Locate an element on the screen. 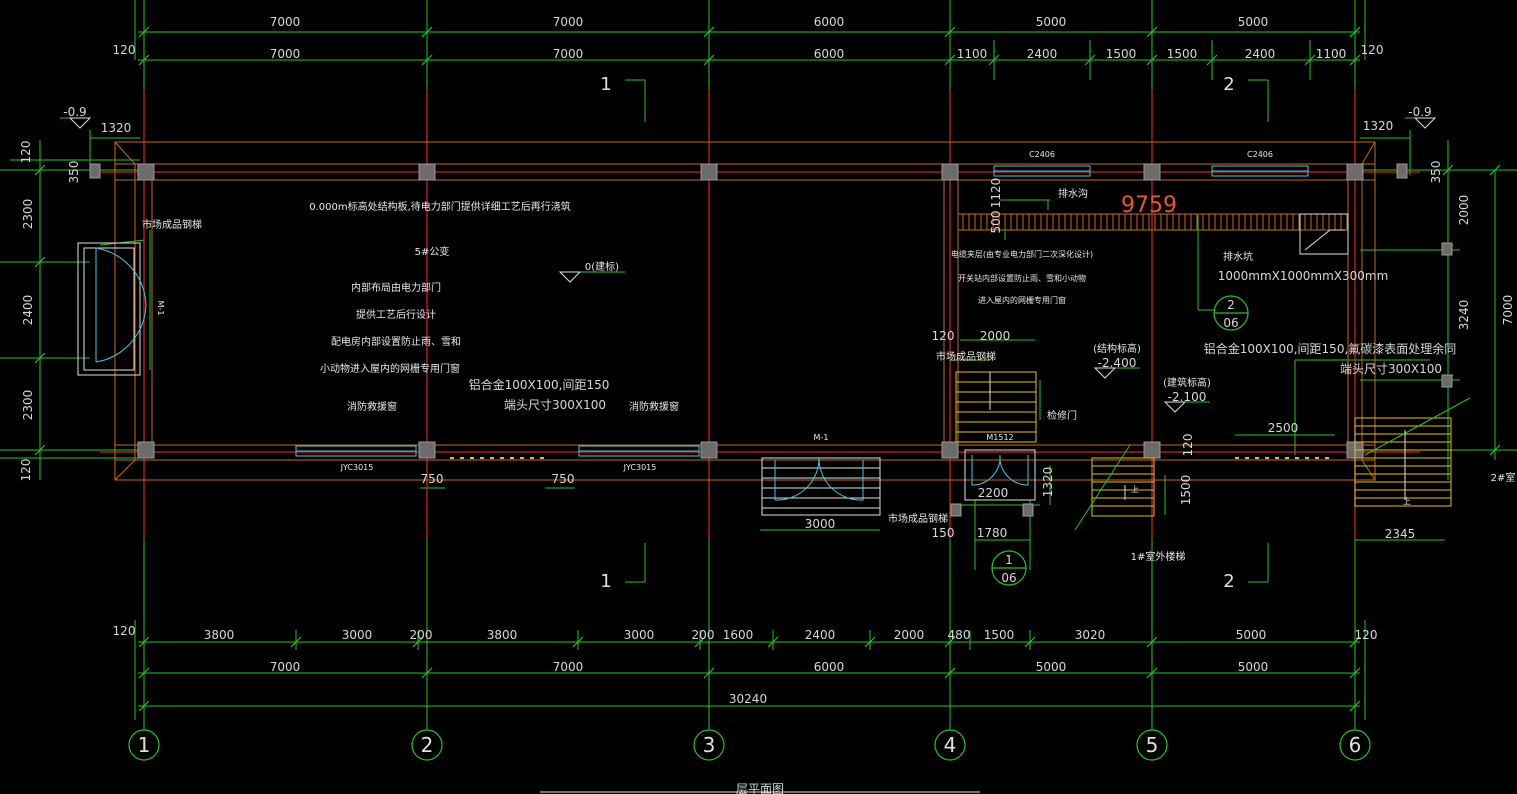 The height and width of the screenshot is (794, 1517). dim-bot2-3: 5000 is located at coordinates (1051, 667).